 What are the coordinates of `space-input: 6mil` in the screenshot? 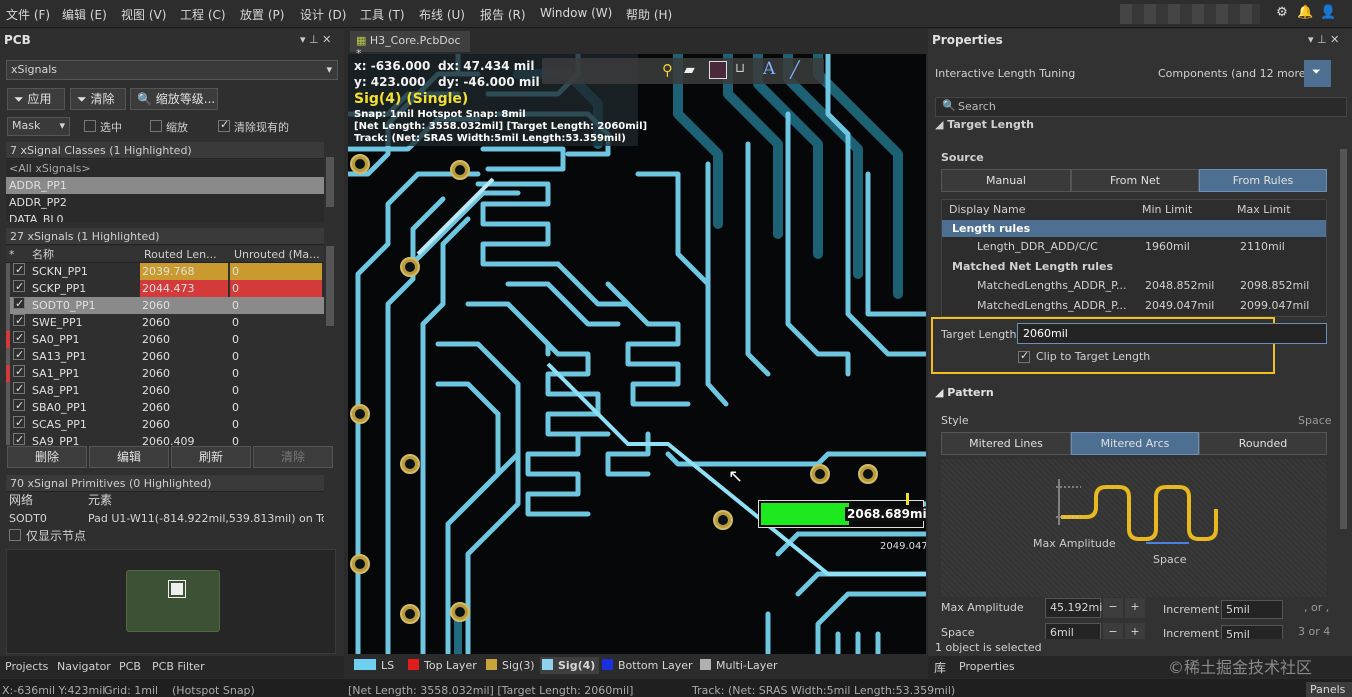 It's located at (1073, 631).